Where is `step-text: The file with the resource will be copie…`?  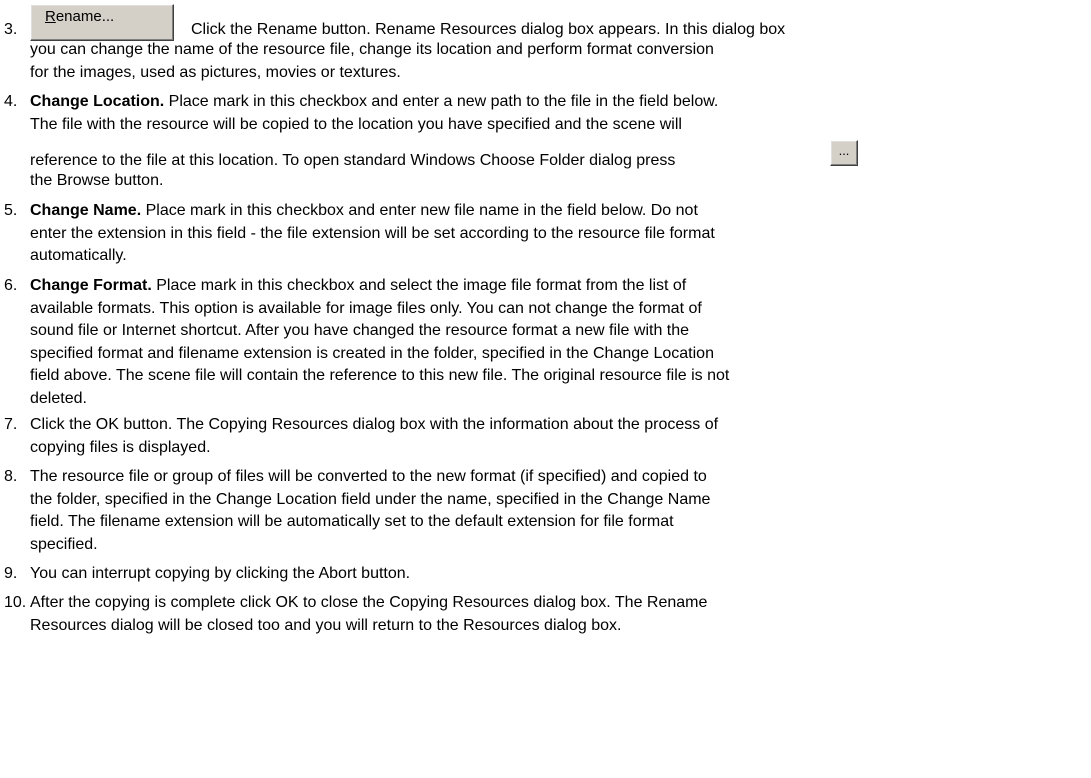 step-text: The file with the resource will be copie… is located at coordinates (356, 124).